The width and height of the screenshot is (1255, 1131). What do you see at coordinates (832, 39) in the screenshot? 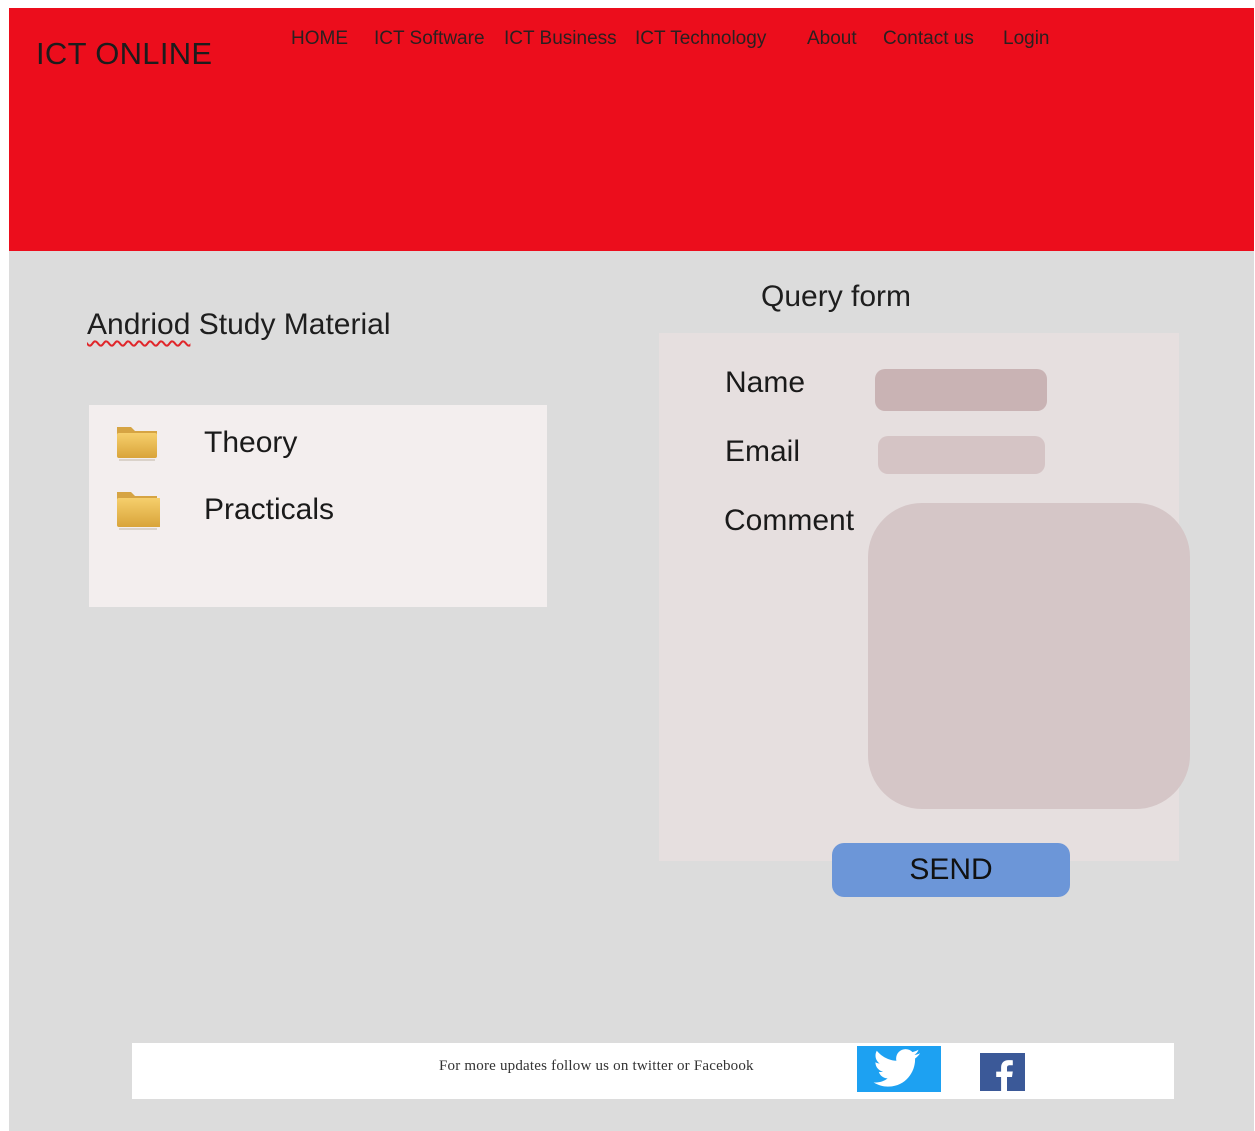
I see `nav-about: About` at bounding box center [832, 39].